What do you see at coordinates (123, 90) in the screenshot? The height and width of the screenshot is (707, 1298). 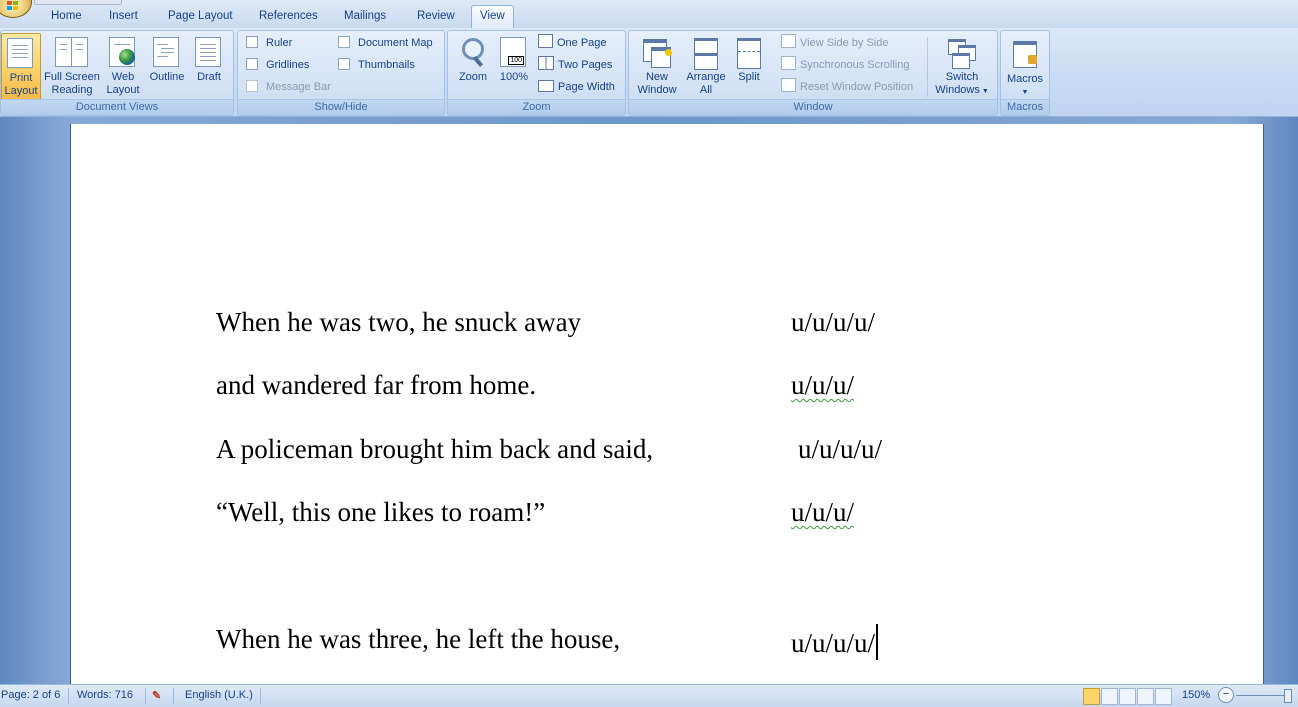 I see `web-layout-label-2: Layout` at bounding box center [123, 90].